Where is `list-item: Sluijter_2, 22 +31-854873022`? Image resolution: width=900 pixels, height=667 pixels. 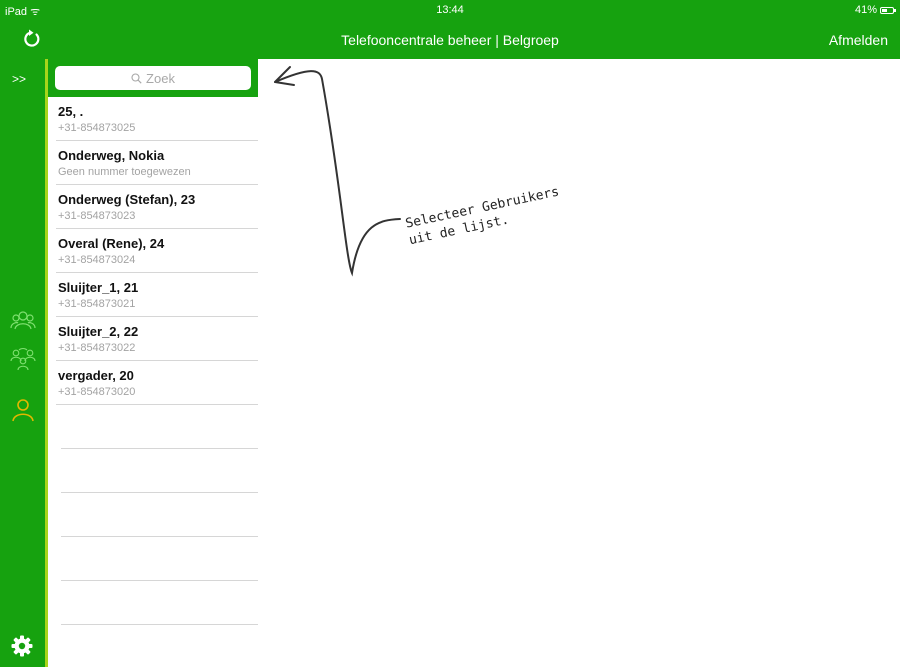
list-item: Sluijter_2, 22 +31-854873022 is located at coordinates (157, 339).